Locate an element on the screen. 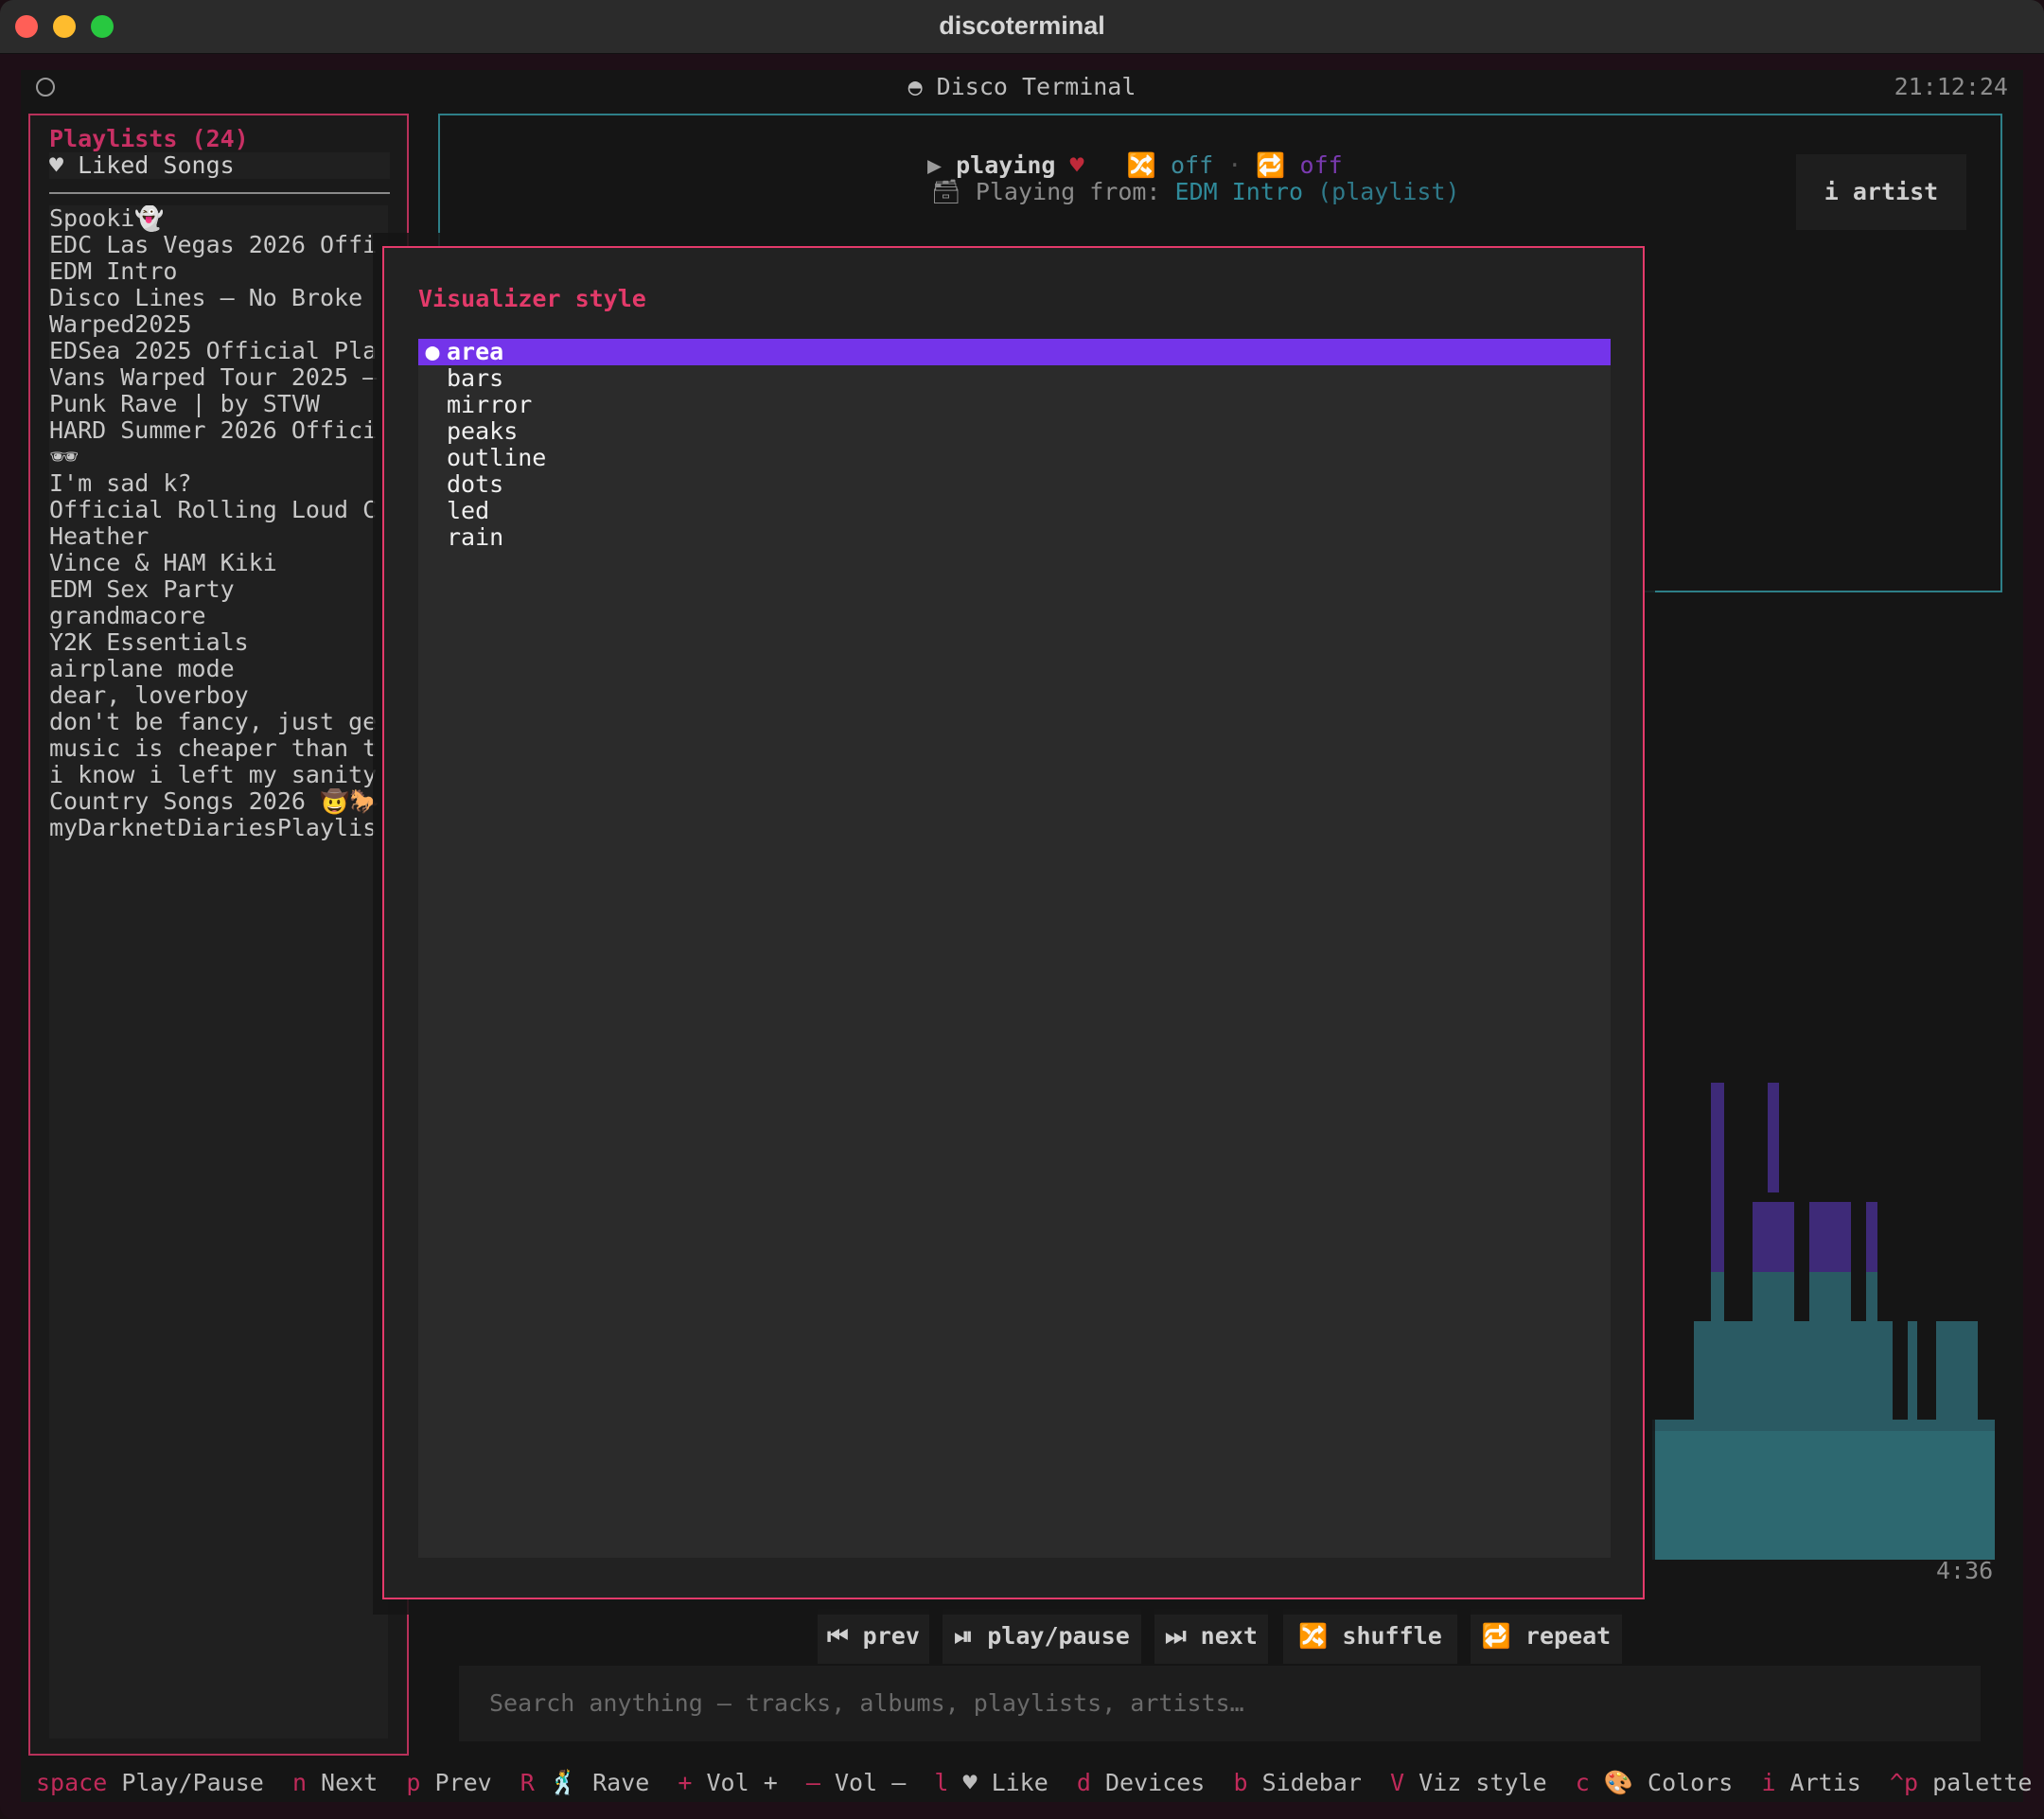  viz-base-band is located at coordinates (1823, 1495).